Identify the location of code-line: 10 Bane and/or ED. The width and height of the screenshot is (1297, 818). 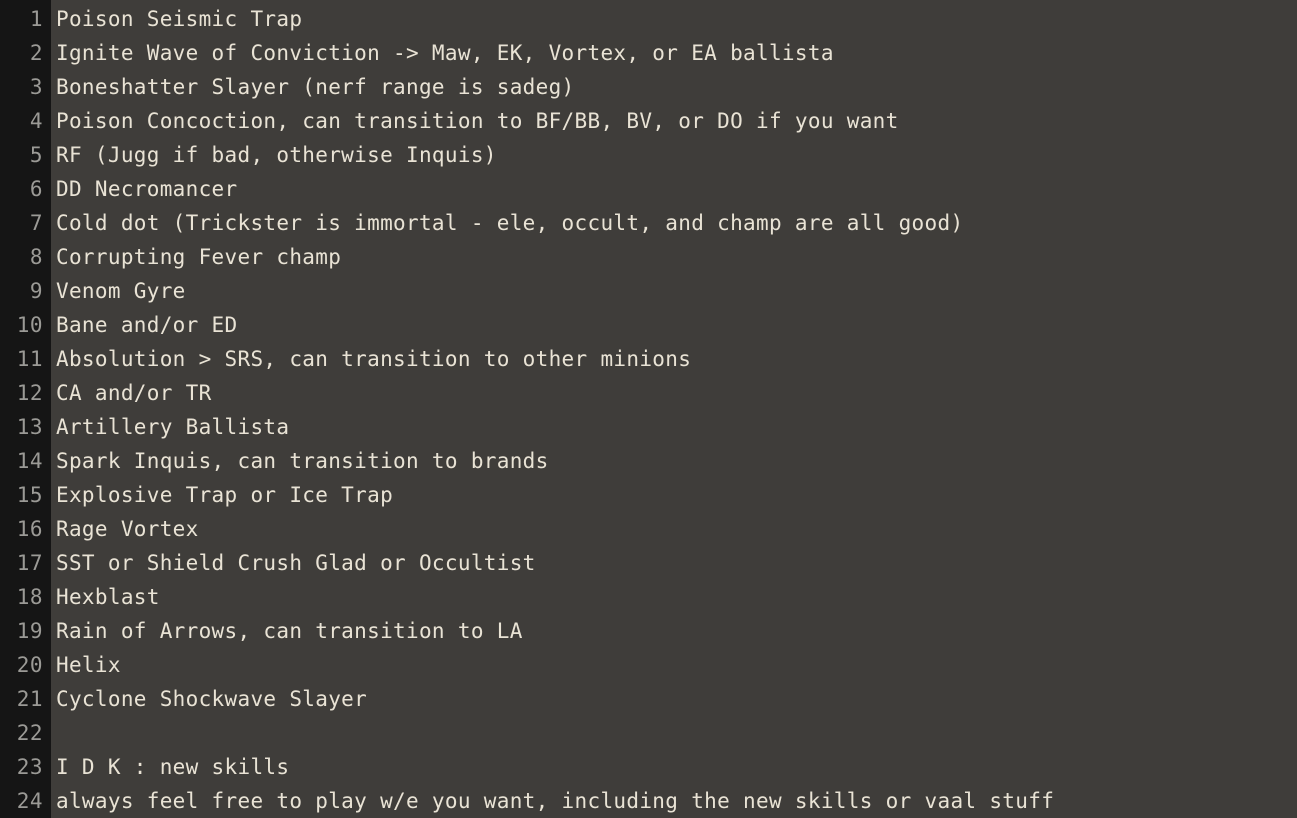
(648, 325).